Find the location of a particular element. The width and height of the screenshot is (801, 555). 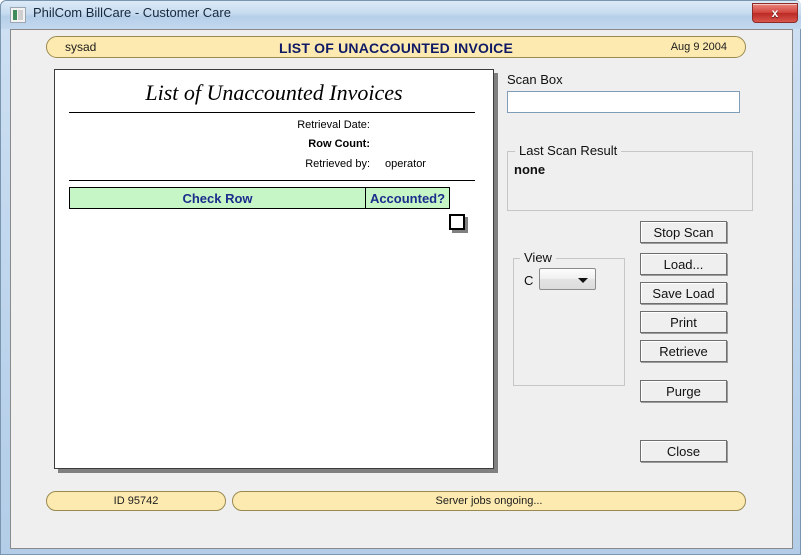

view-group-legend: View is located at coordinates (538, 257).